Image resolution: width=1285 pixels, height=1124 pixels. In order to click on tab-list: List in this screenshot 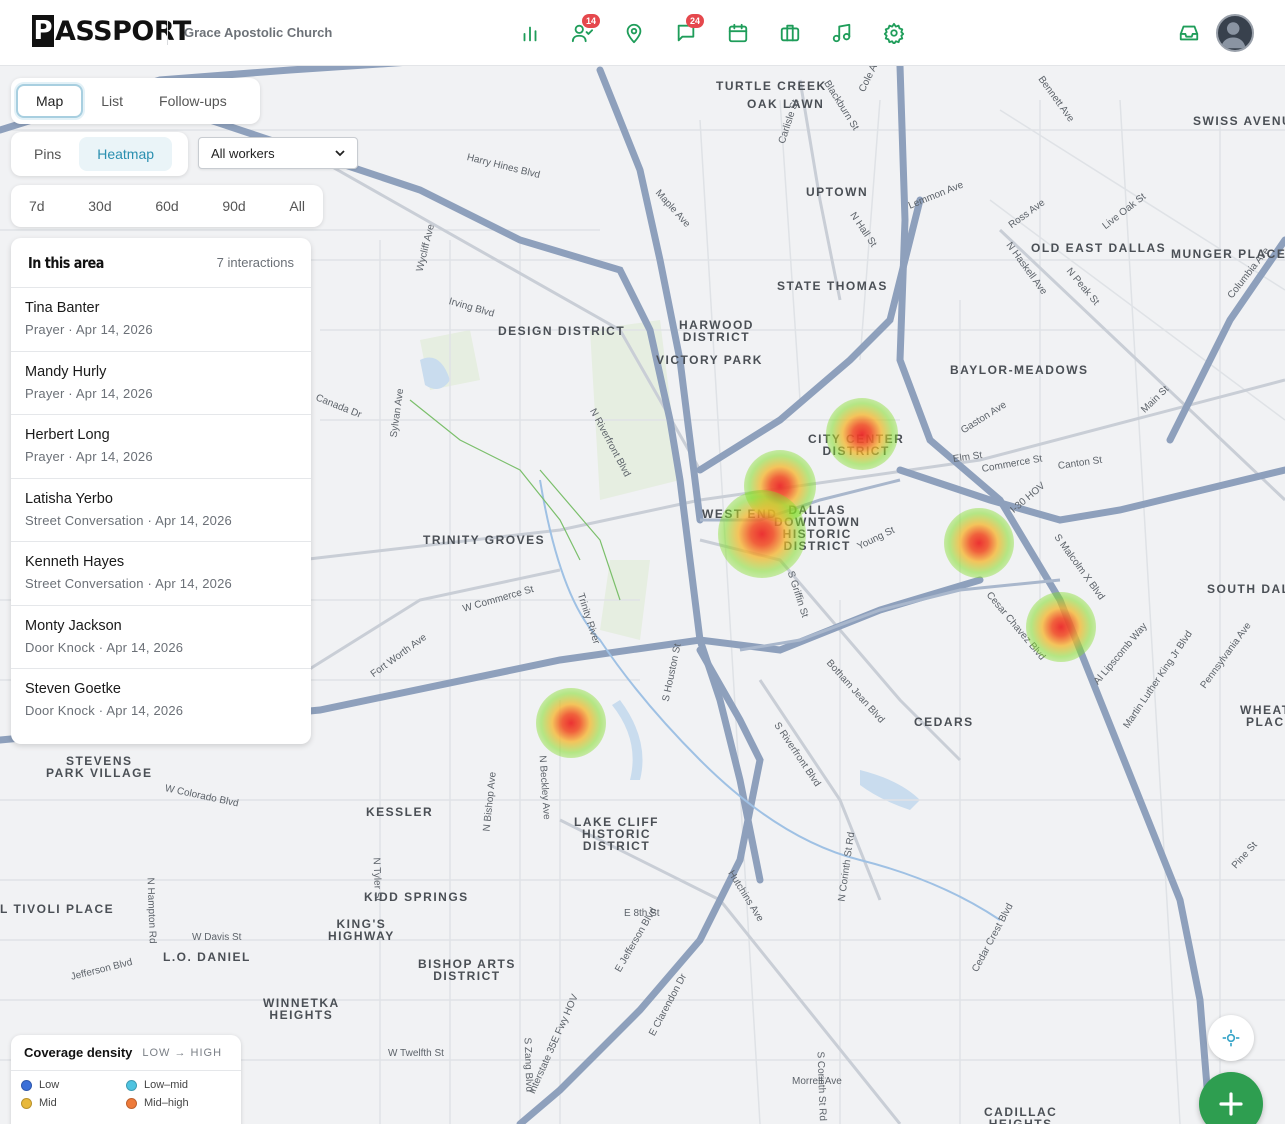, I will do `click(112, 101)`.